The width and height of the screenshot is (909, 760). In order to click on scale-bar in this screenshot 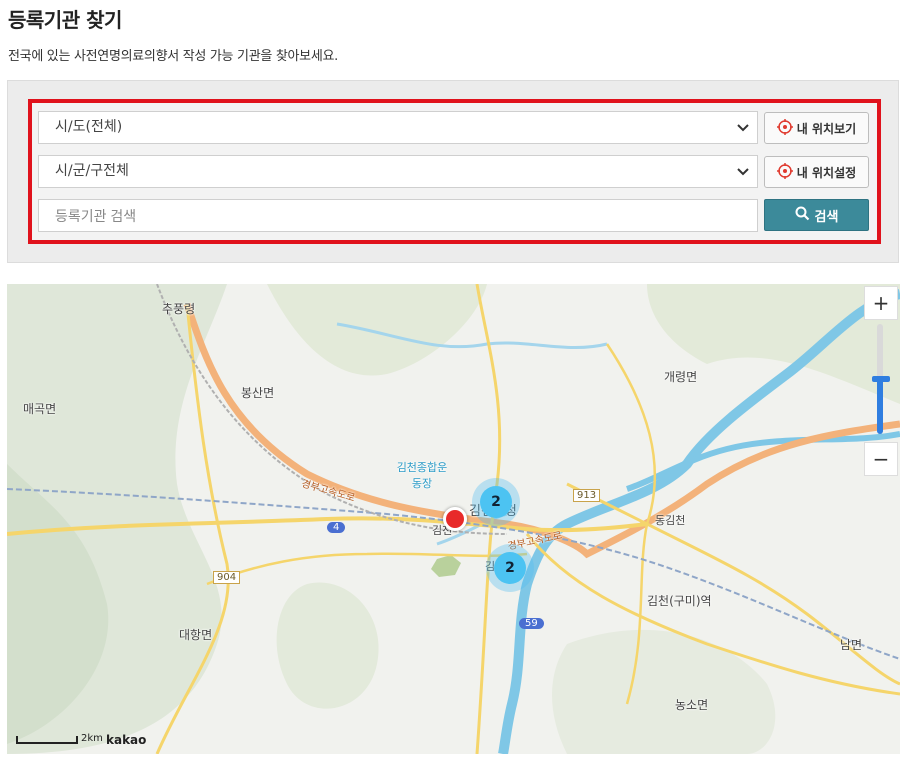, I will do `click(47, 740)`.